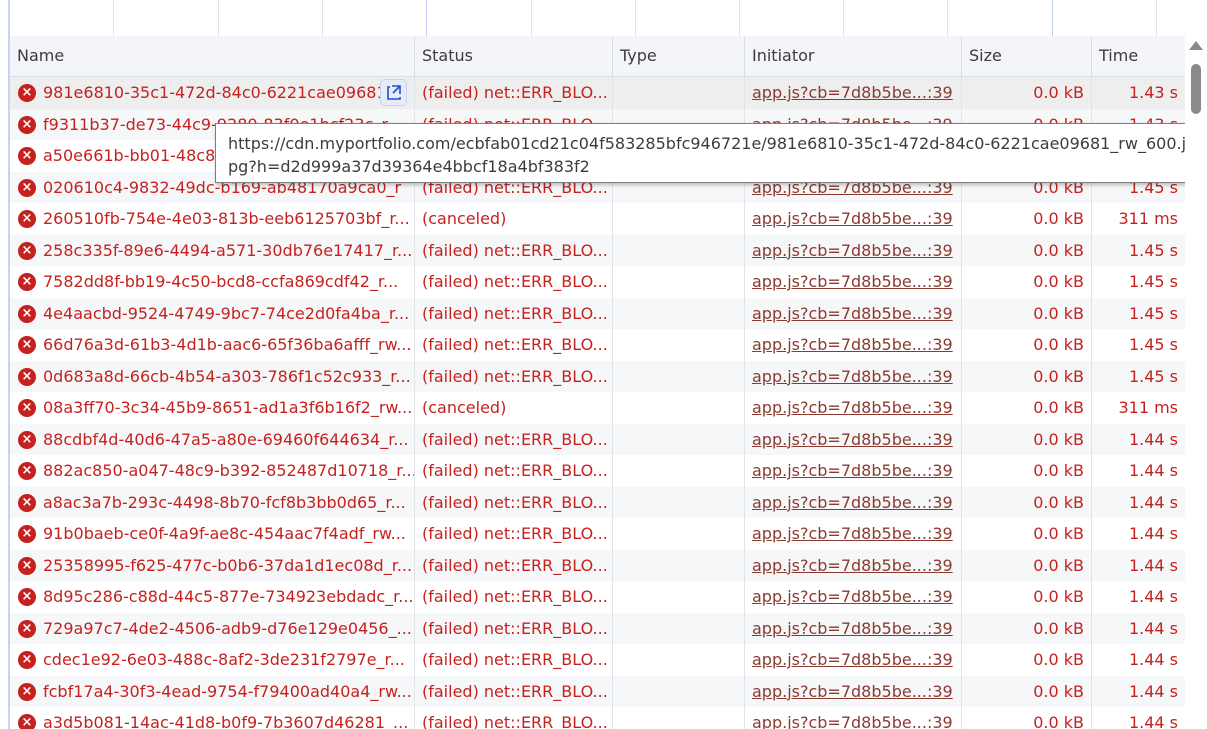  What do you see at coordinates (393, 92) in the screenshot?
I see `open-in-sources-button` at bounding box center [393, 92].